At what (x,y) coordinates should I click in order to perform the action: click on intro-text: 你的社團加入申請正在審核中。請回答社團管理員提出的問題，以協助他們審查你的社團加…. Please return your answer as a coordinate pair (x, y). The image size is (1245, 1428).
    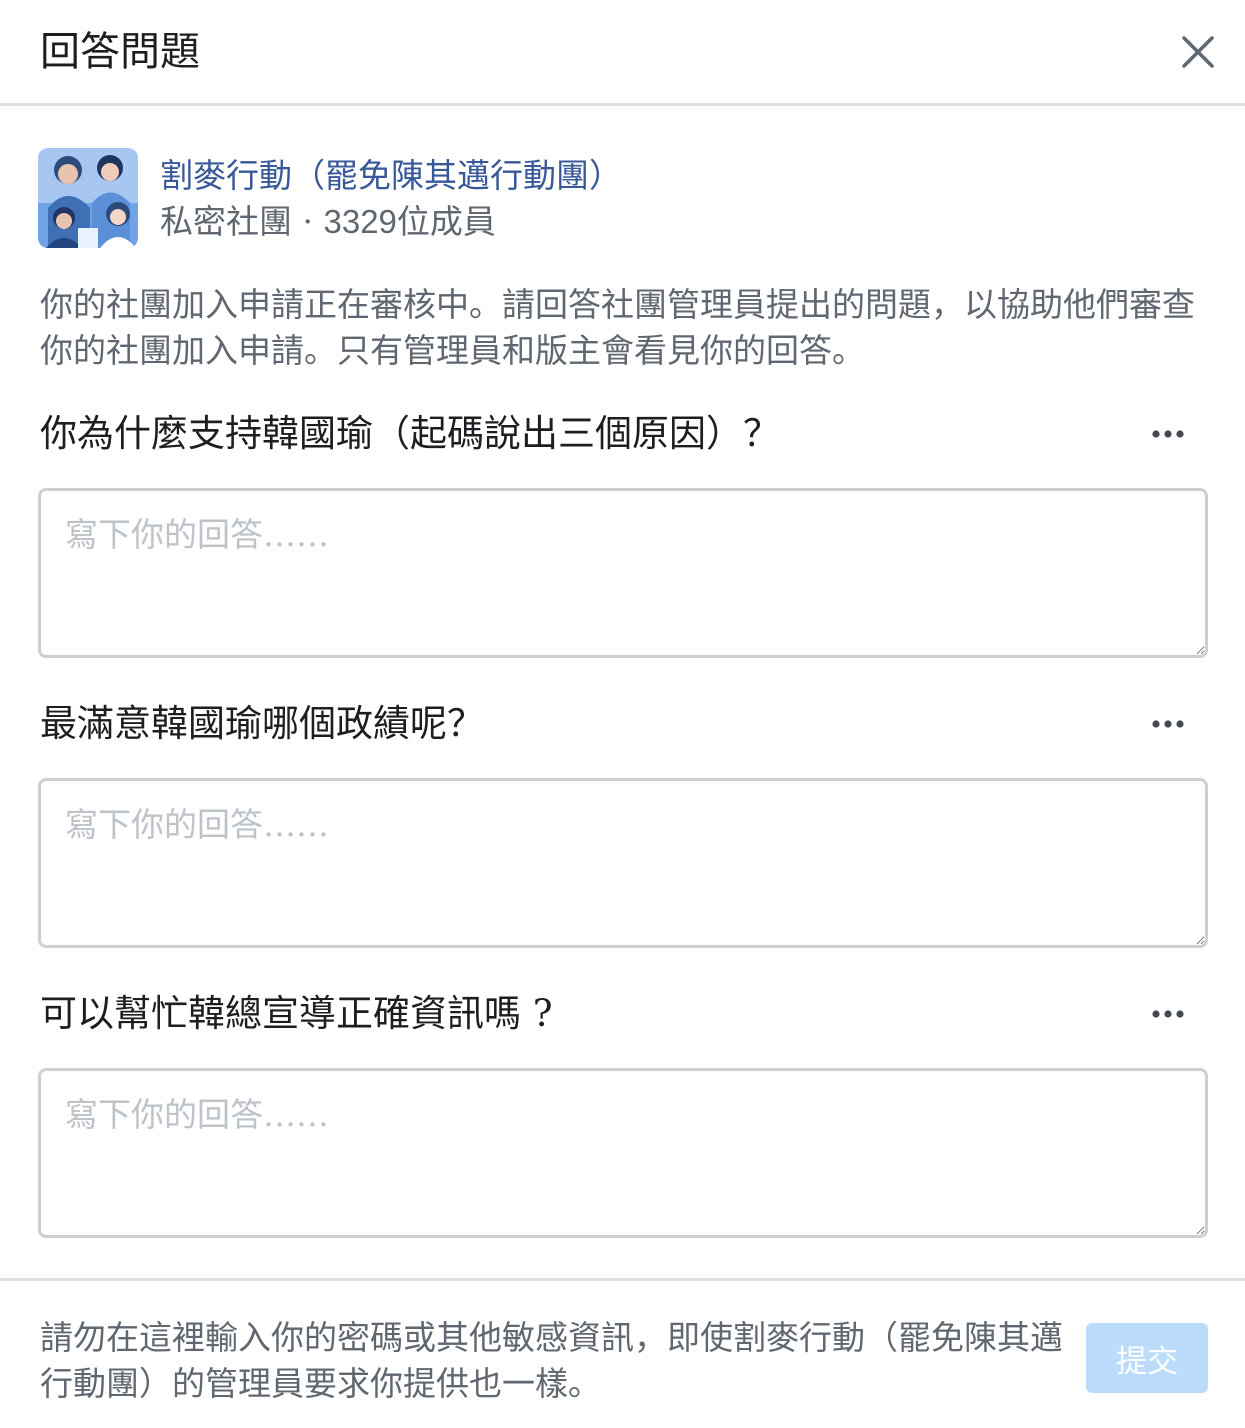
    Looking at the image, I should click on (617, 327).